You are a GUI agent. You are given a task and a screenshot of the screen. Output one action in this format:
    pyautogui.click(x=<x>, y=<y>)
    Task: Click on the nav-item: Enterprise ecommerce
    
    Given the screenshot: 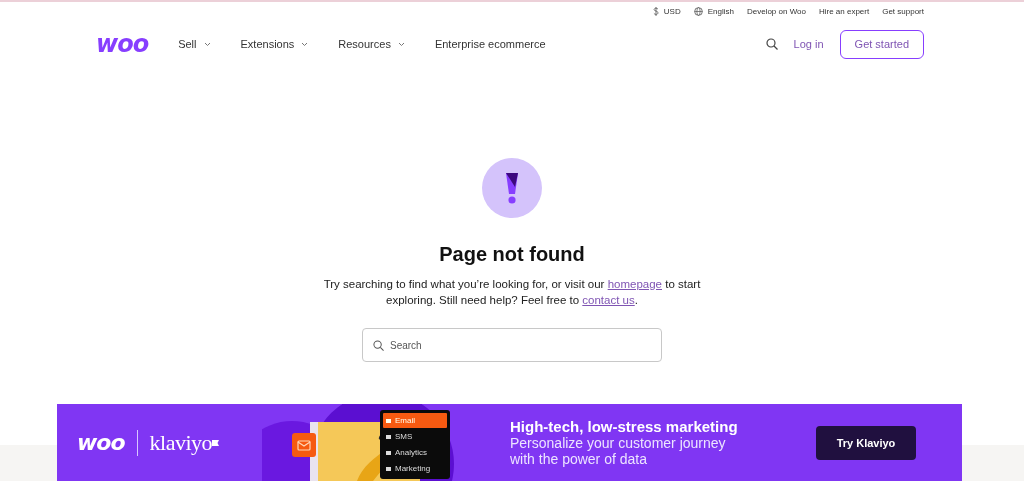 What is the action you would take?
    pyautogui.click(x=490, y=44)
    